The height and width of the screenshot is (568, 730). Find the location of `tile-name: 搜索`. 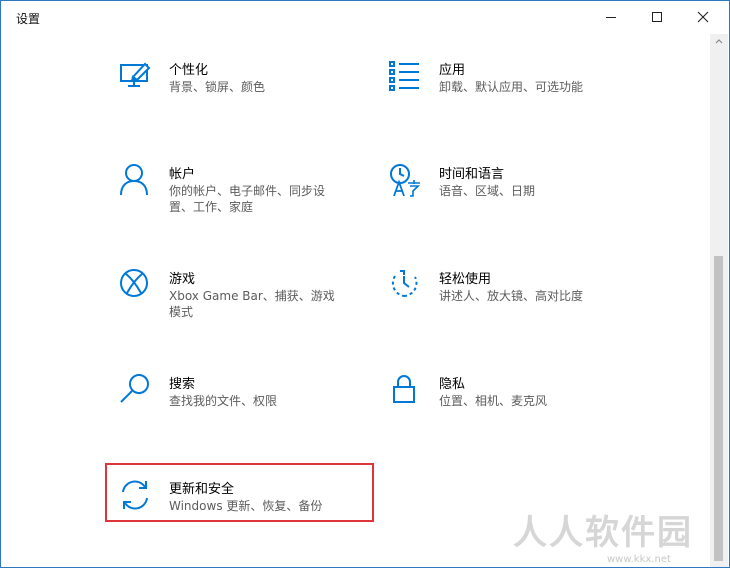

tile-name: 搜索 is located at coordinates (182, 384).